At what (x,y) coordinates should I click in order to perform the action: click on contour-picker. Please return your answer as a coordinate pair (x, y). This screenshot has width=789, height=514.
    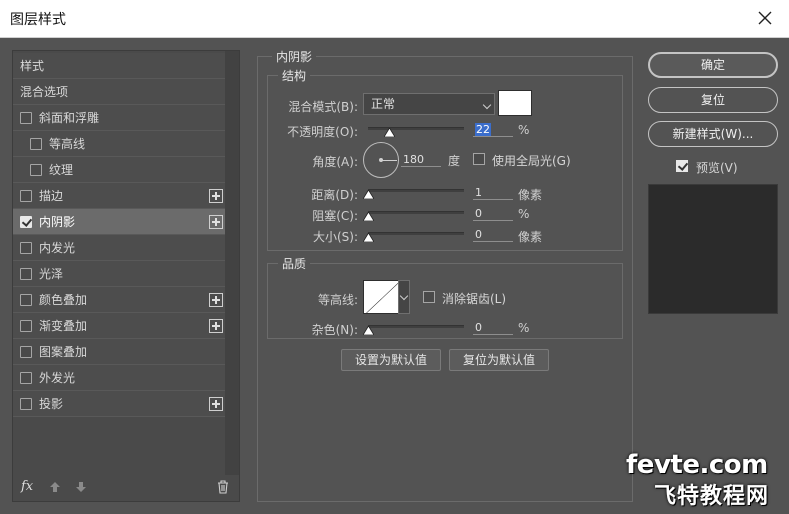
    Looking at the image, I should click on (381, 297).